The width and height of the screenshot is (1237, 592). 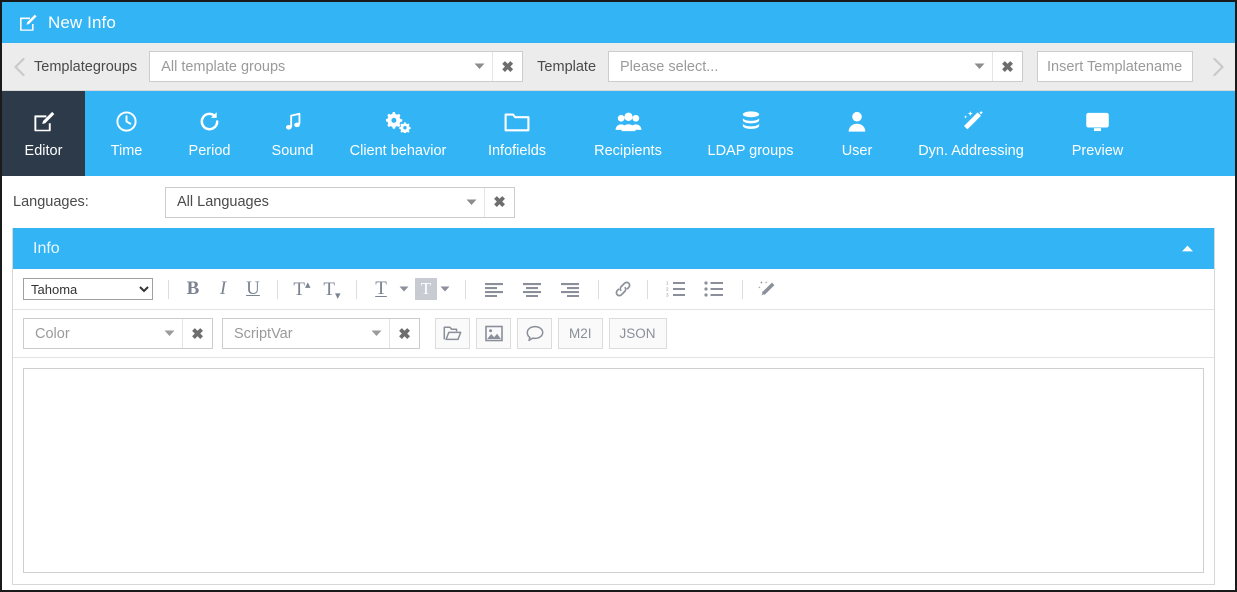 I want to click on nav-item-infofields: Infofields, so click(x=517, y=133).